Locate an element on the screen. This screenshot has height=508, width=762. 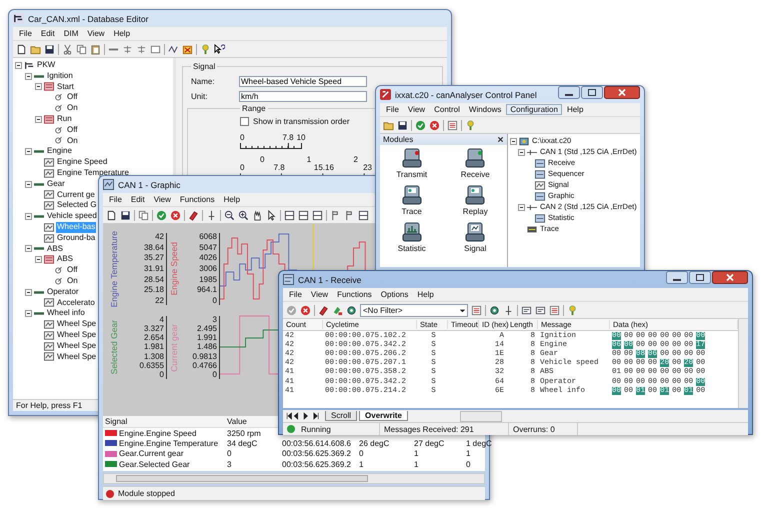
tree-item: Vehicle speed is located at coordinates (72, 216).